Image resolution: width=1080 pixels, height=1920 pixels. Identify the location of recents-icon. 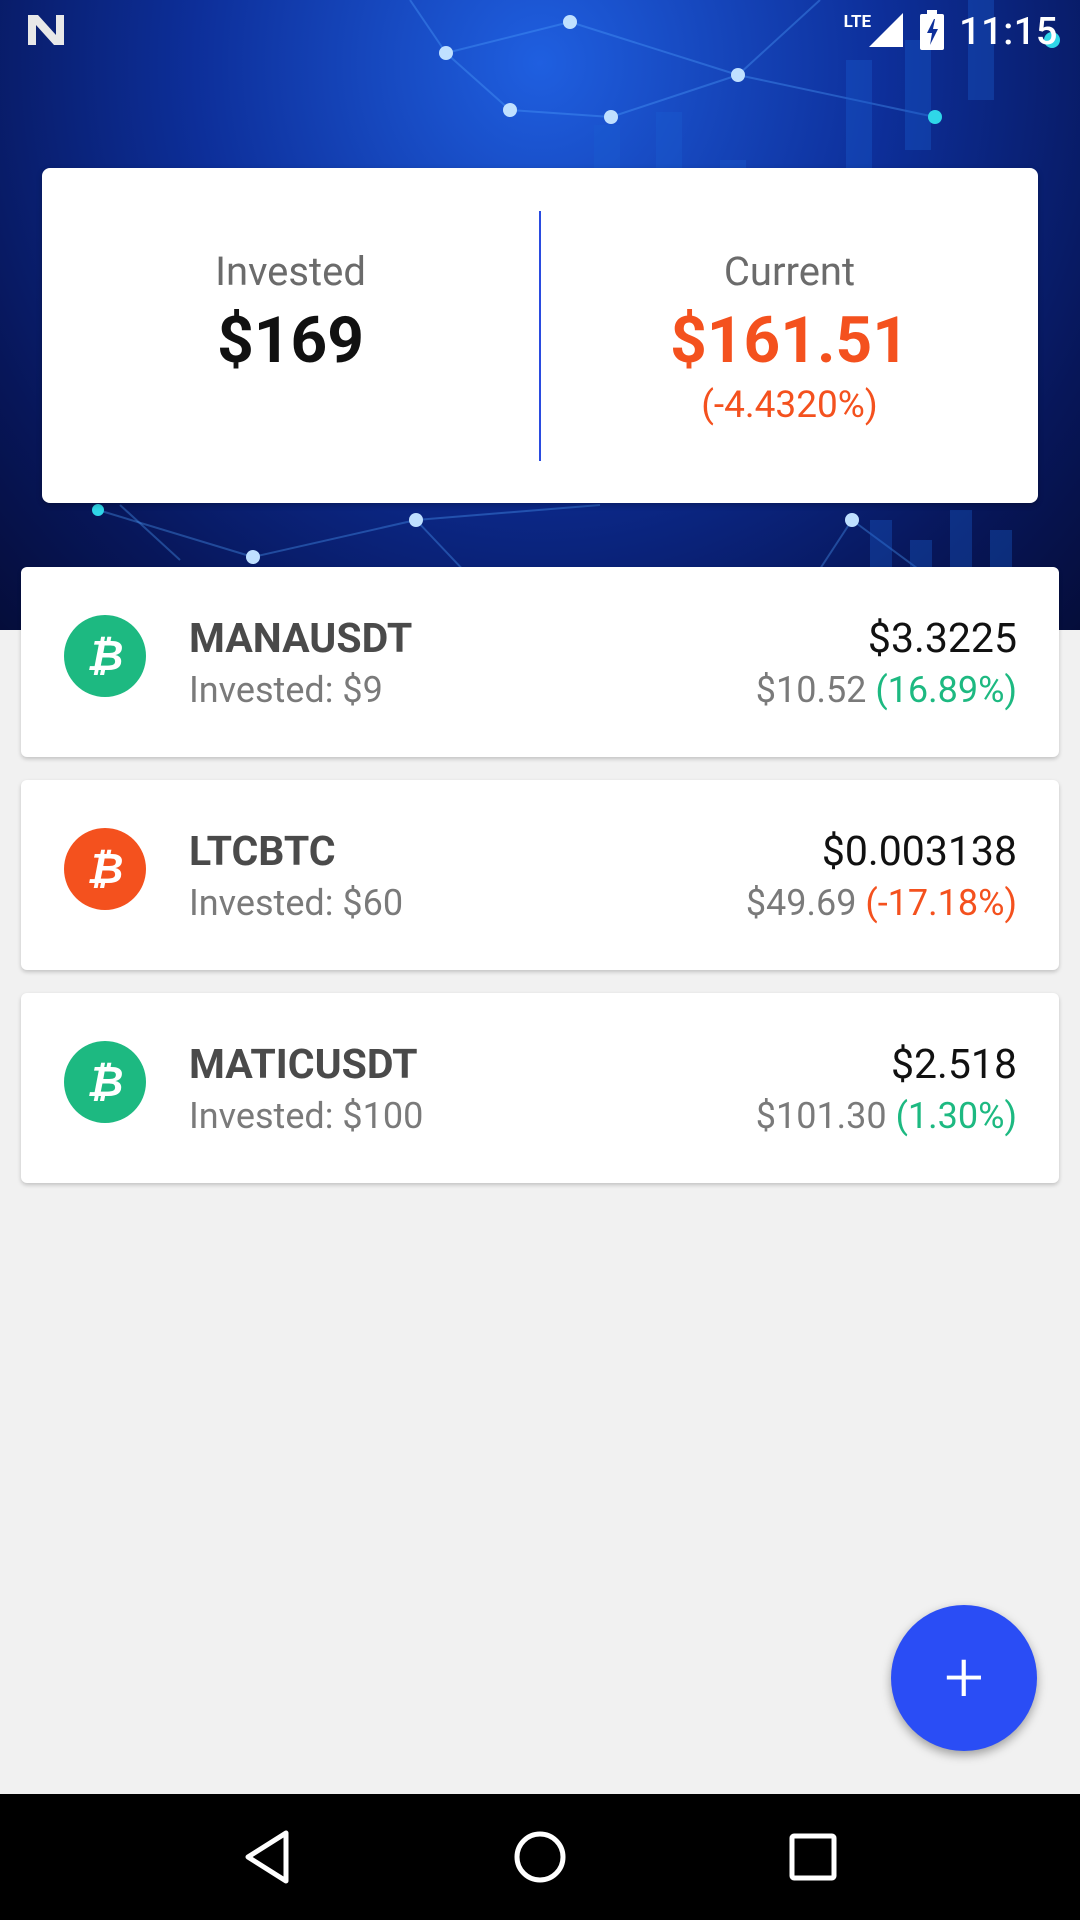
(813, 1857).